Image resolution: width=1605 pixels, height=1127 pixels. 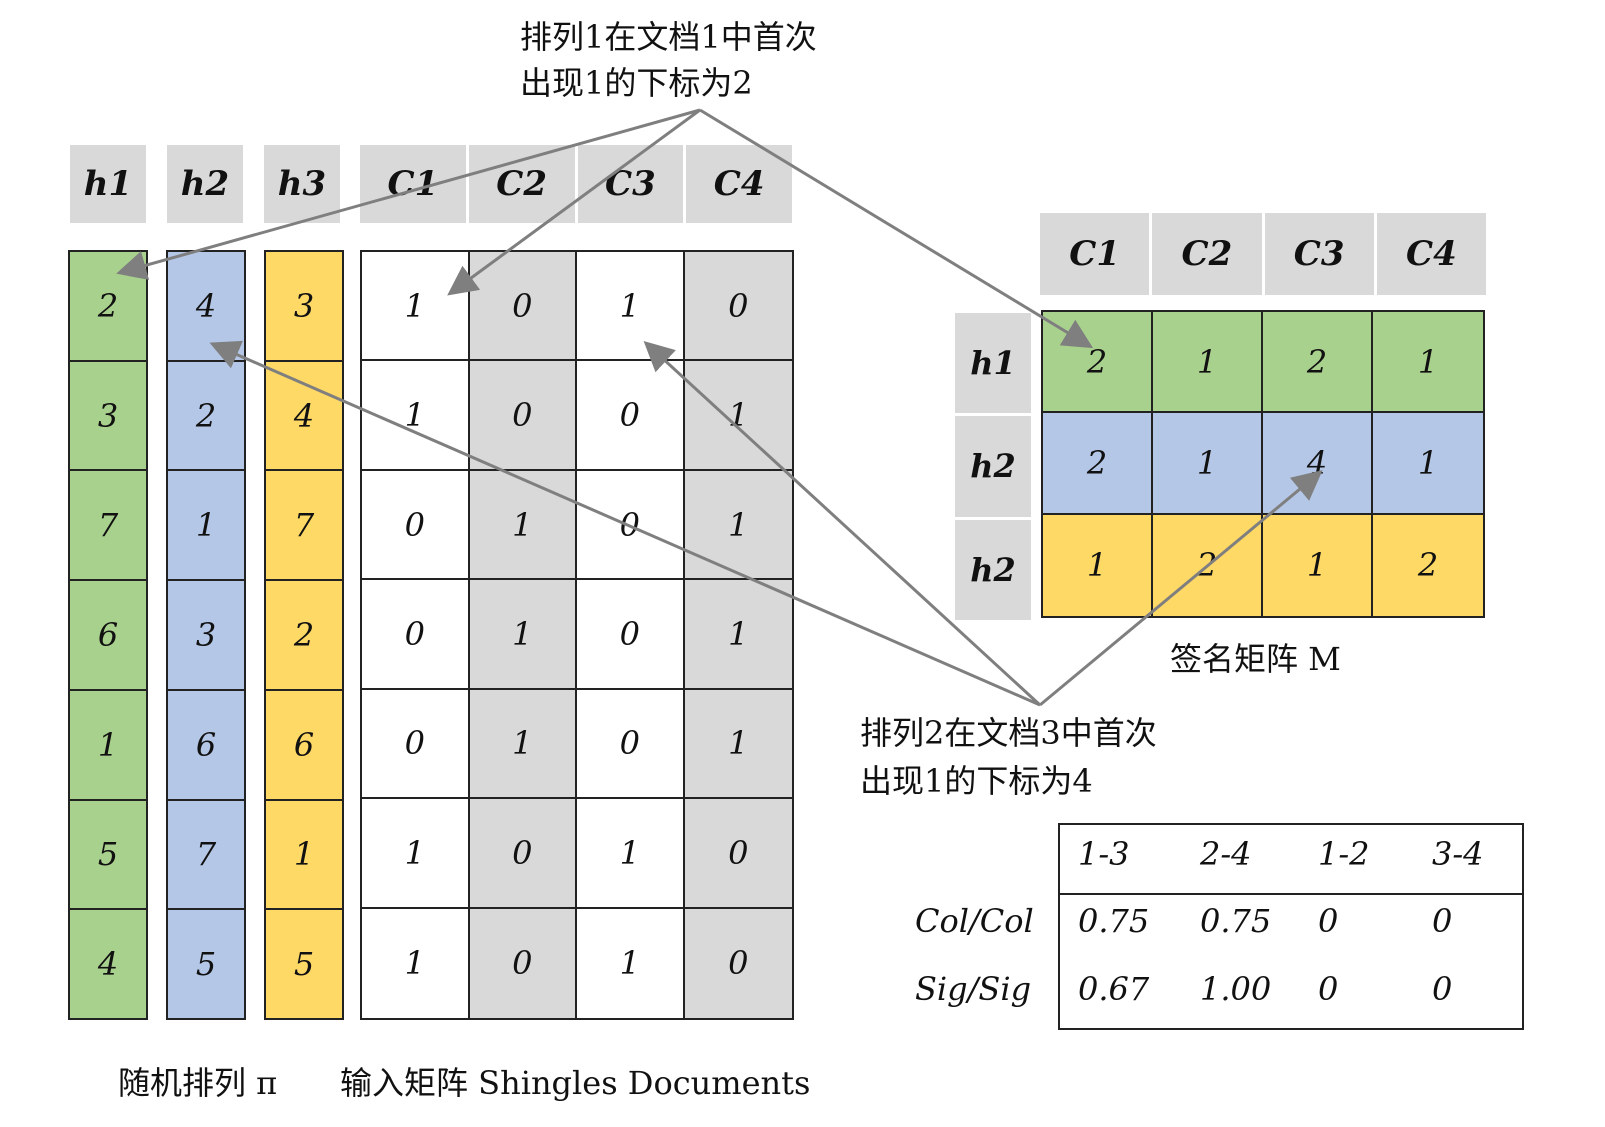 What do you see at coordinates (842, 523) in the screenshot?
I see `arrow-mid-to-c3-first` at bounding box center [842, 523].